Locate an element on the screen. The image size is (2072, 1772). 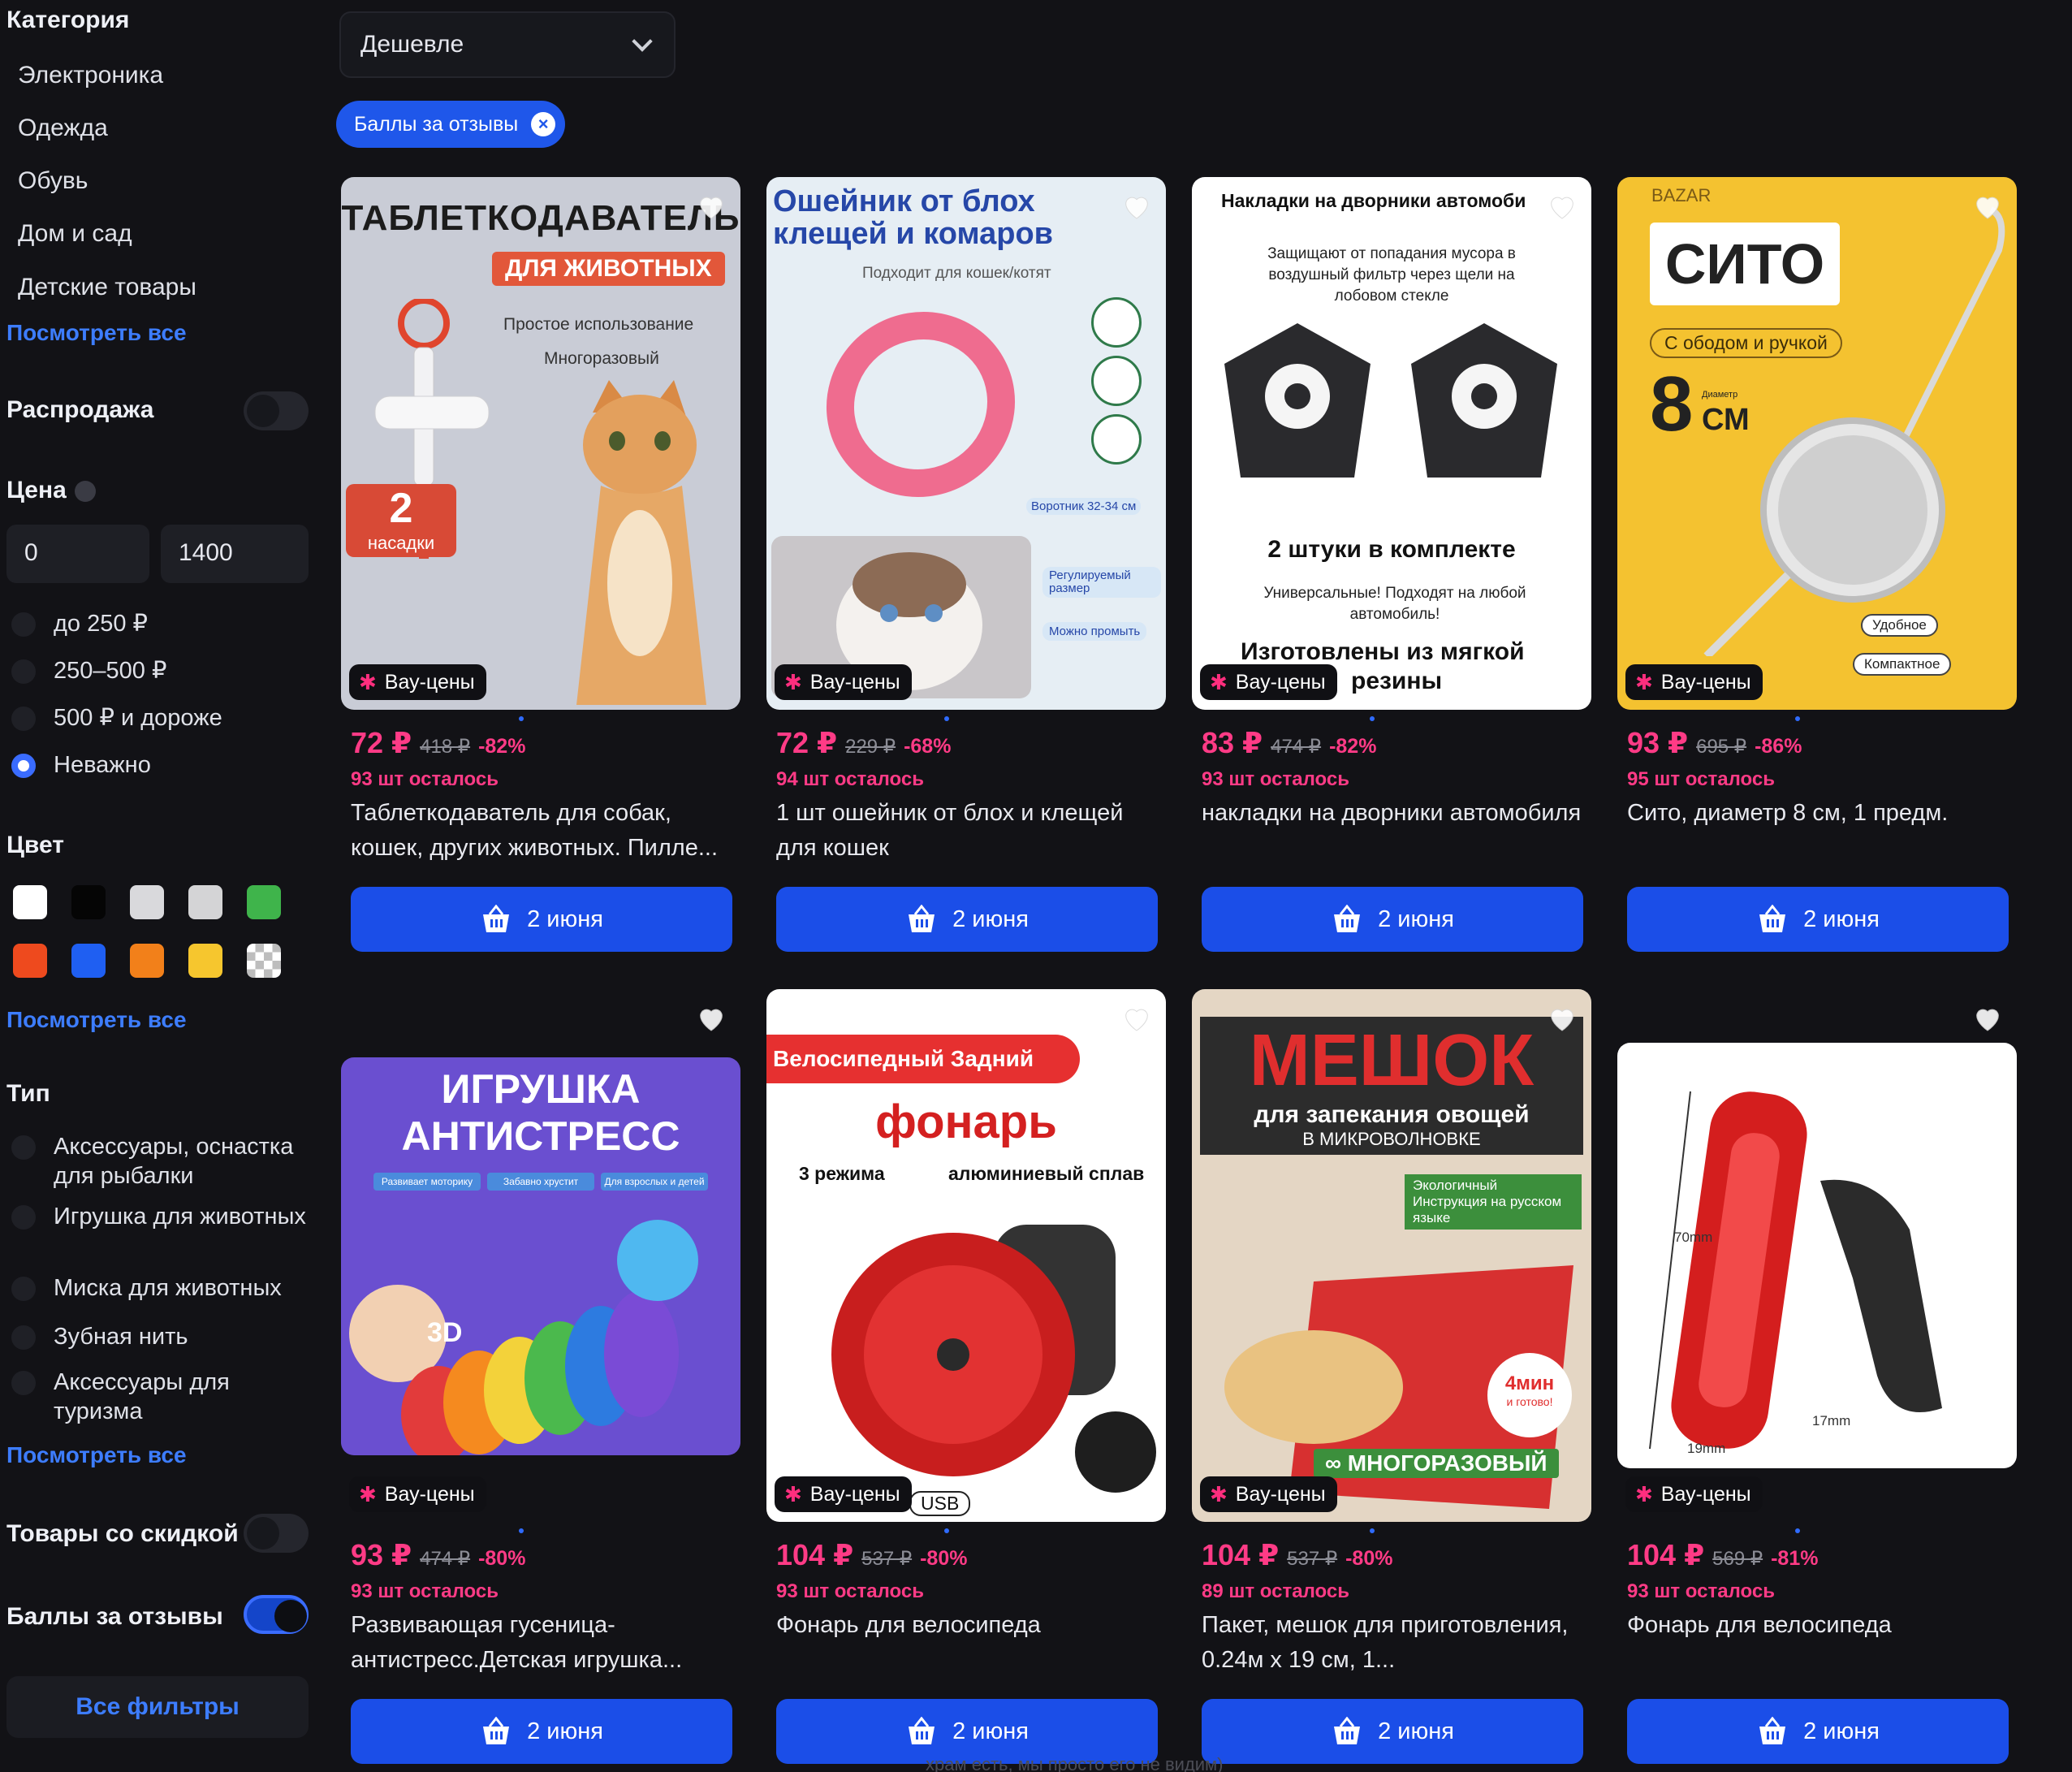
product-image: 70mm 17mm 19mm is located at coordinates (1817, 1255).